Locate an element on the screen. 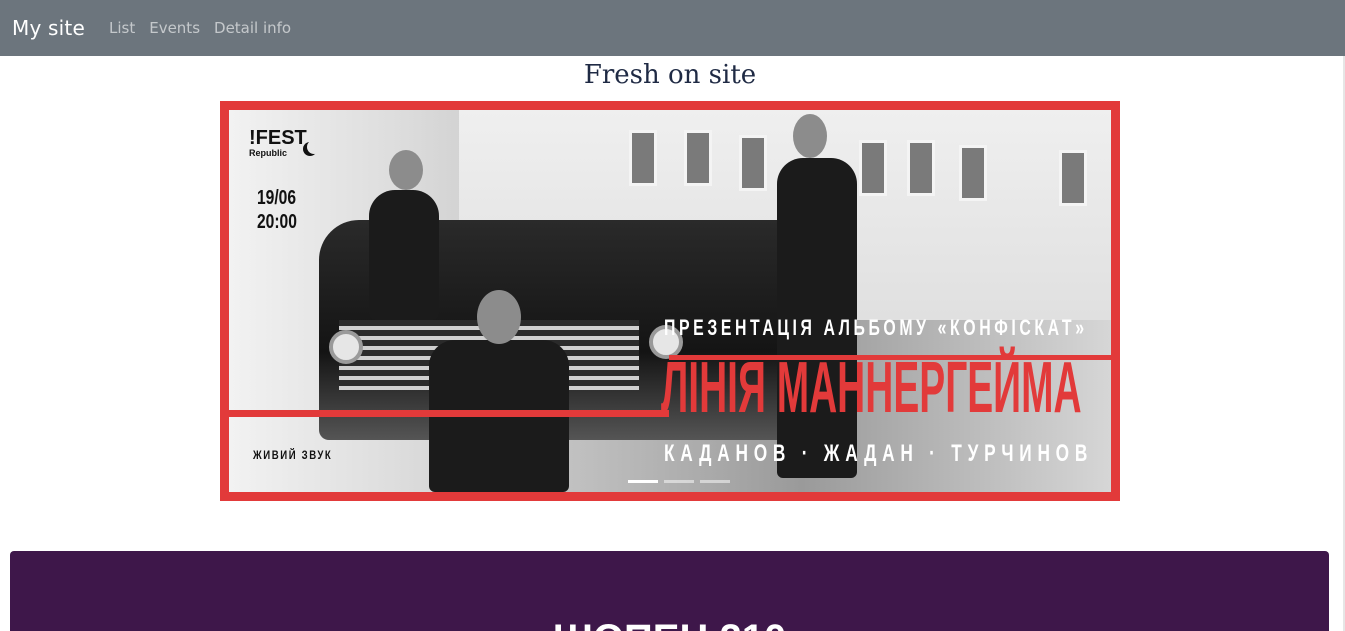 Image resolution: width=1345 pixels, height=631 pixels. band-name: ЛІНІЯ МАННЕРГЕЙМА is located at coordinates (871, 388).